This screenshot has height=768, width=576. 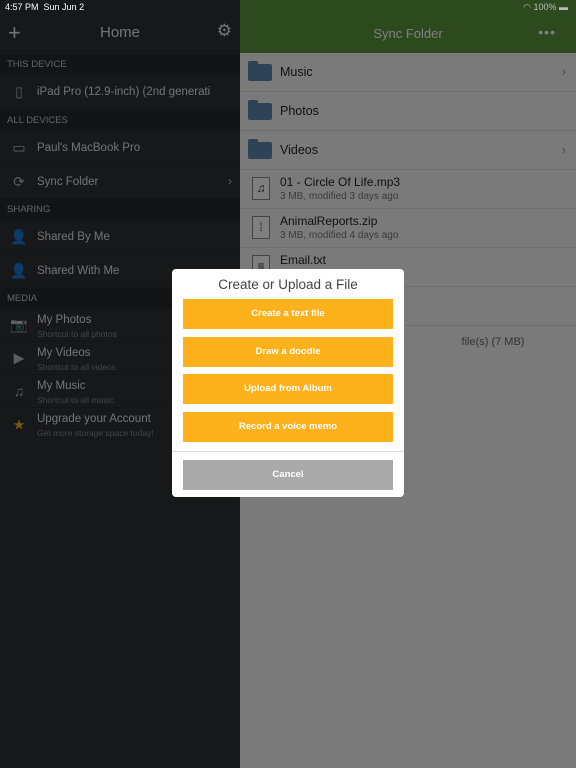 I want to click on status-date: Sun Jun 2, so click(x=64, y=7).